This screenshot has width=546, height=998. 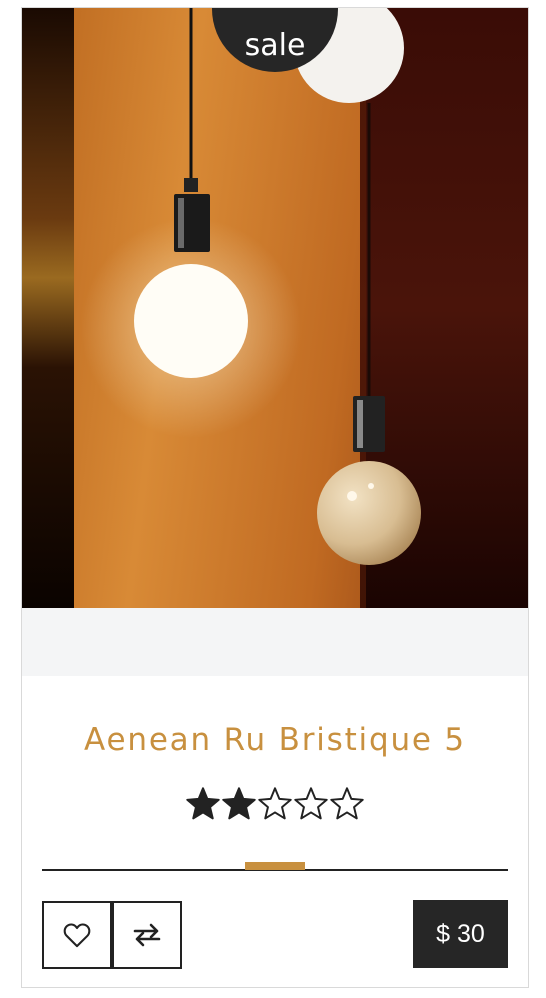 I want to click on heart-icon, so click(x=77, y=935).